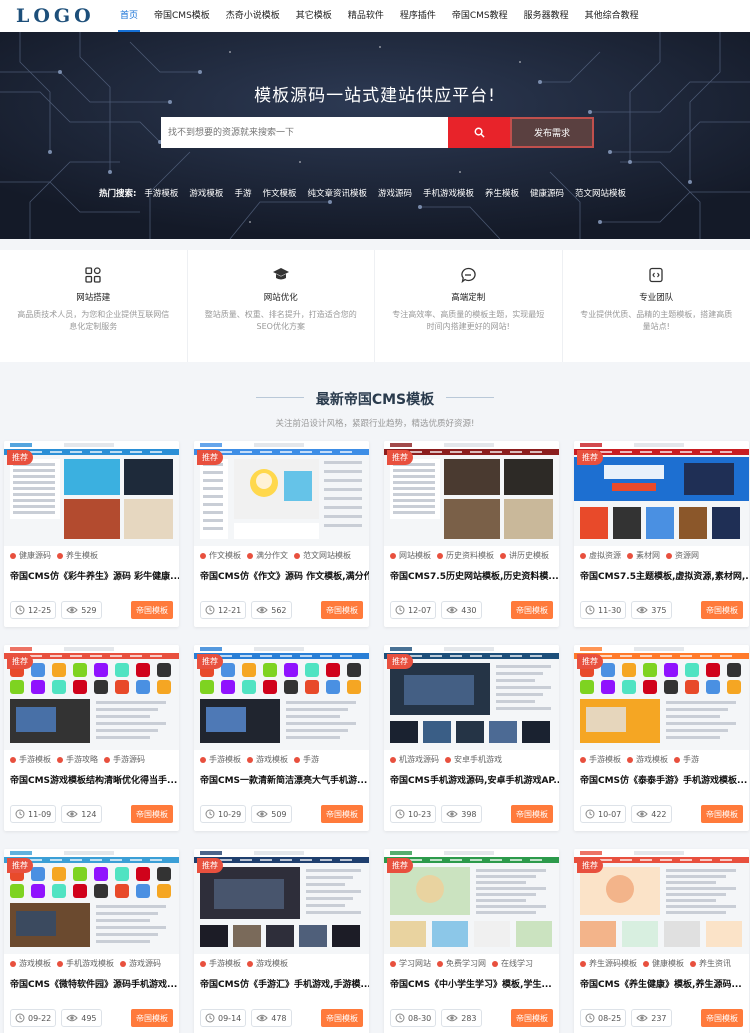 The image size is (750, 1033). Describe the element at coordinates (643, 555) in the screenshot. I see `card-tag: 素材网` at that location.